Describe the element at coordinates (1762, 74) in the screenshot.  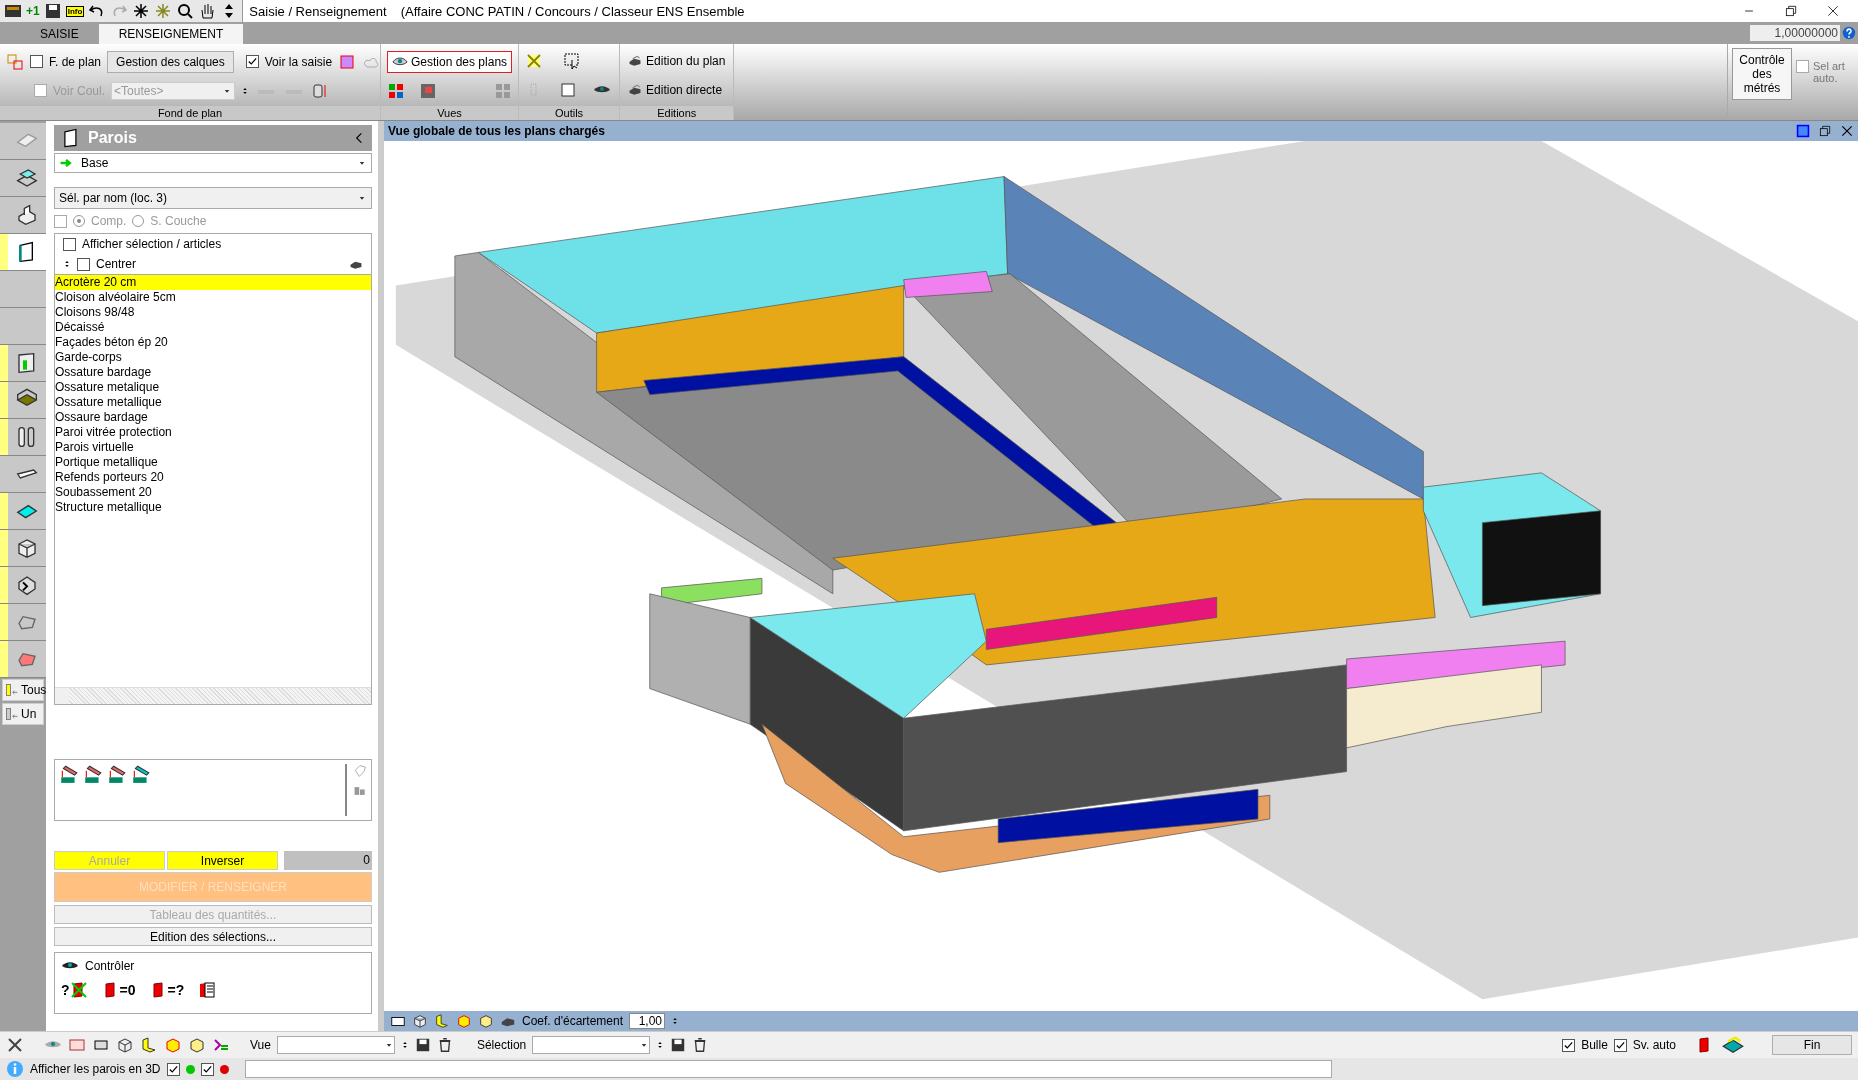
I see `quantity-check-button: Contrôle des métrés` at that location.